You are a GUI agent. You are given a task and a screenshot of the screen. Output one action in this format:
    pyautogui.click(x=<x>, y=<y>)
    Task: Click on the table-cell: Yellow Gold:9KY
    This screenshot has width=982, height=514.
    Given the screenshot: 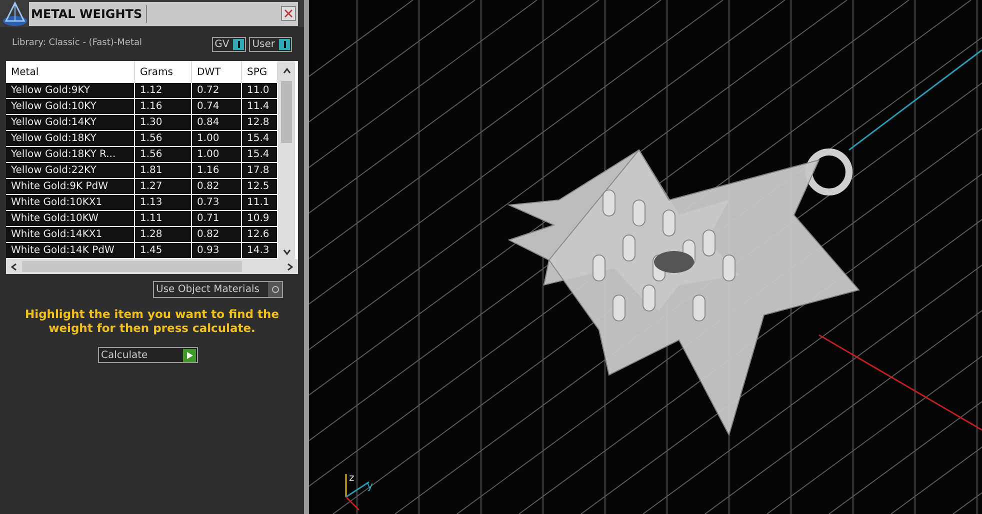 What is the action you would take?
    pyautogui.click(x=70, y=90)
    